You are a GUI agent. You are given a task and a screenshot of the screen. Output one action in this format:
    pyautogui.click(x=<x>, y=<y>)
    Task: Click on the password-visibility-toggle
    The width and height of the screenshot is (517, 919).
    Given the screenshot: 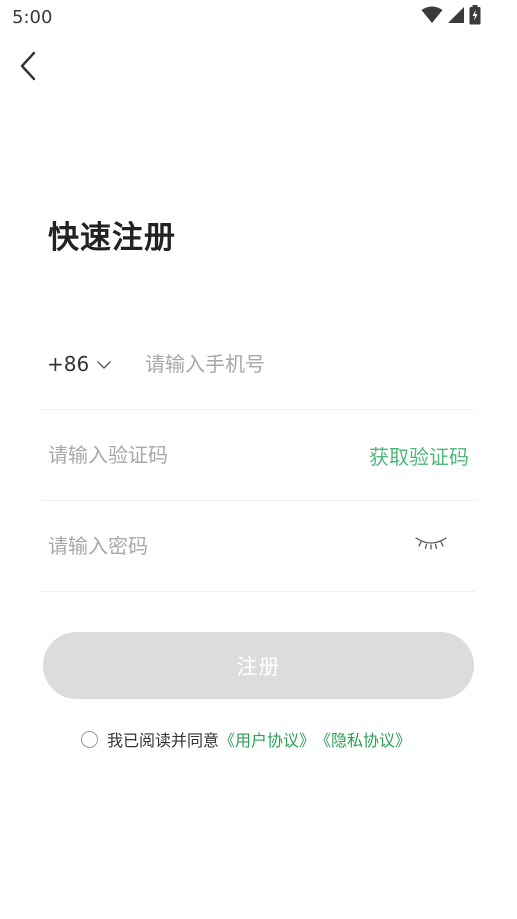 What is the action you would take?
    pyautogui.click(x=431, y=545)
    